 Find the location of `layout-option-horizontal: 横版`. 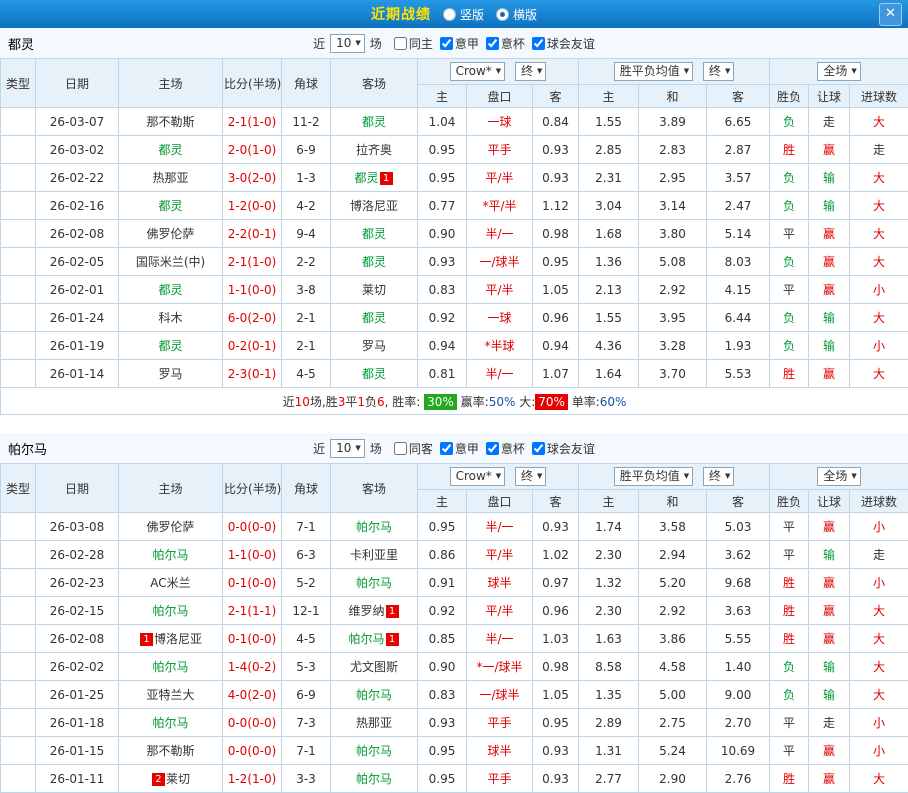

layout-option-horizontal: 横版 is located at coordinates (516, 14).